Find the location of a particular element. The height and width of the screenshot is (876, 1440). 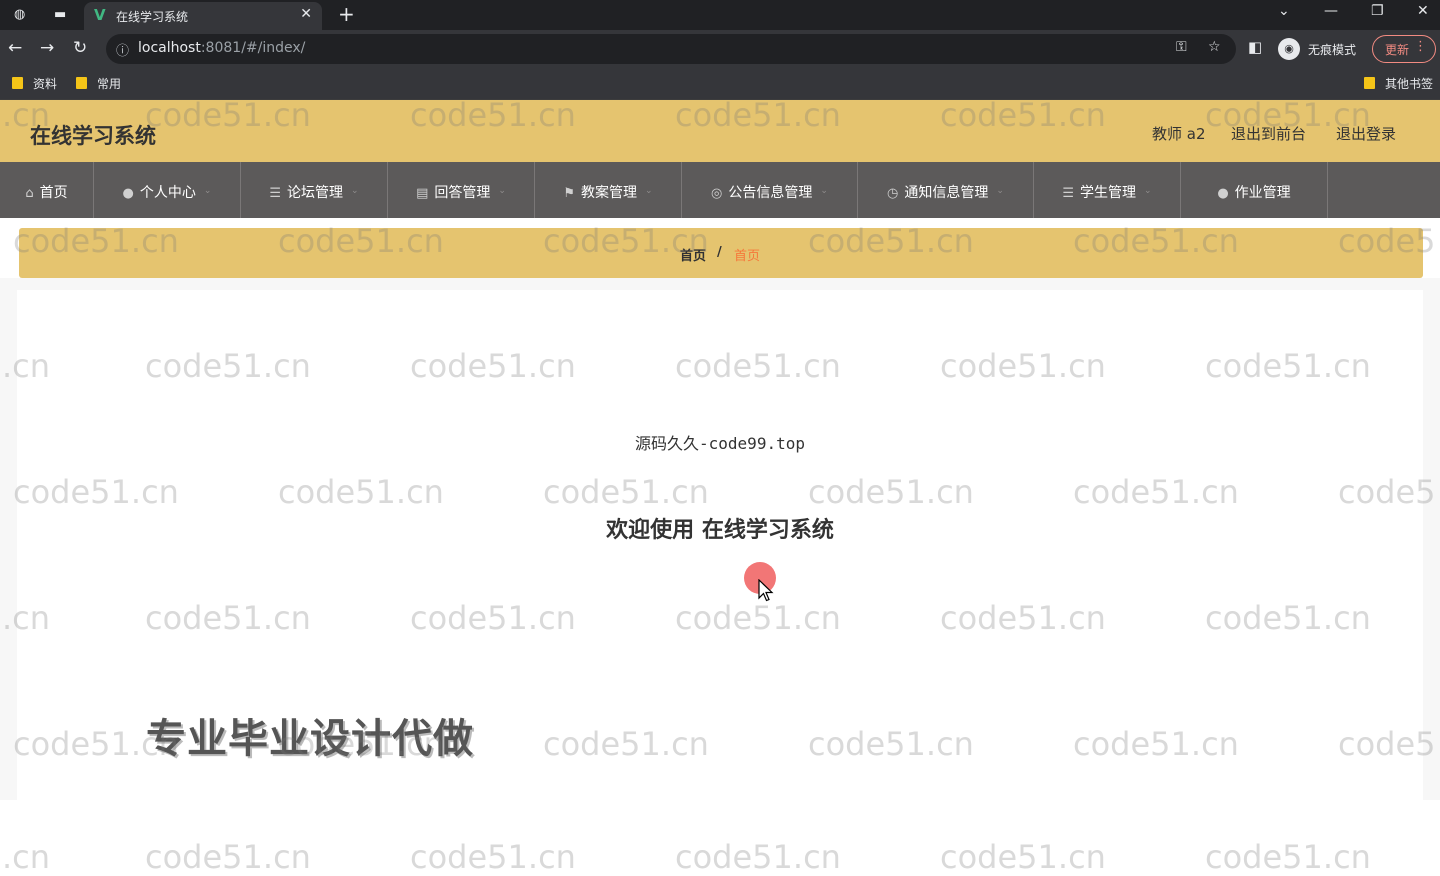

compass-icon: ◎ is located at coordinates (717, 193).